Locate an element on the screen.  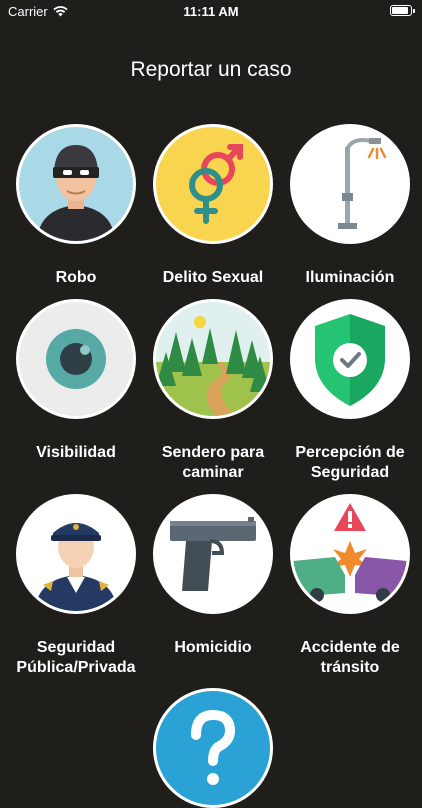
category-percepcion: Percepción de Seguridad is located at coordinates (350, 391).